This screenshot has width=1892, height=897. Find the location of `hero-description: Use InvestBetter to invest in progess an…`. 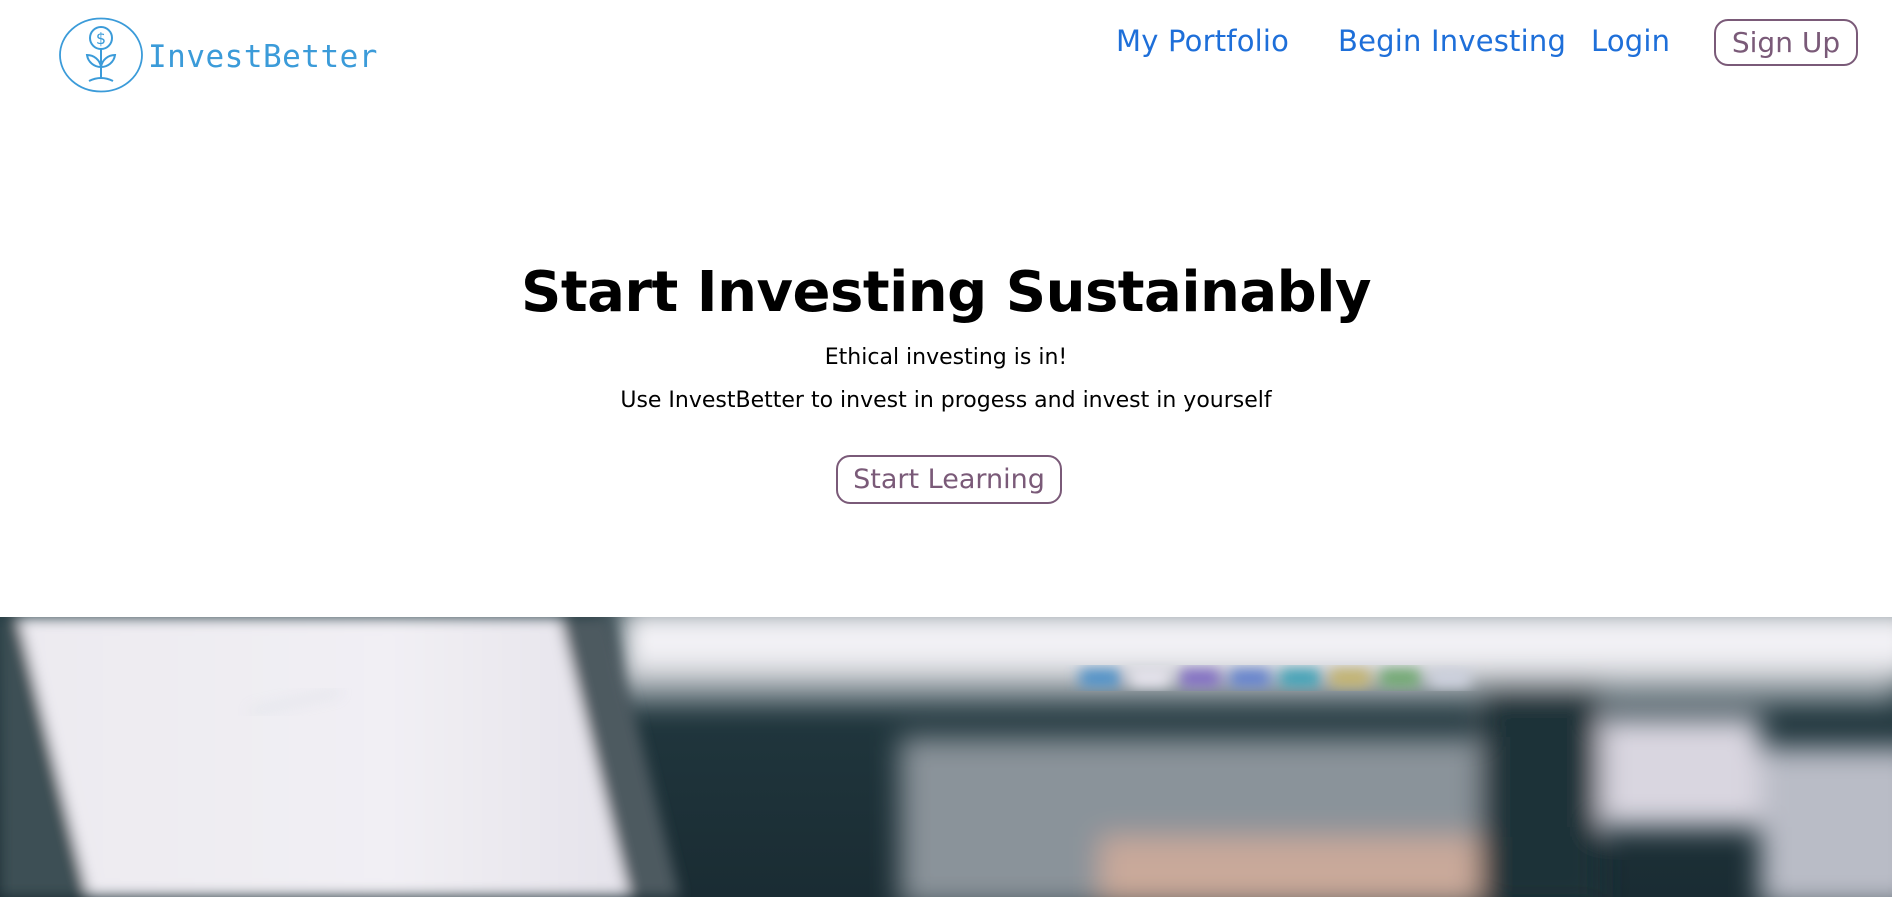

hero-description: Use InvestBetter to invest in progess an… is located at coordinates (946, 400).